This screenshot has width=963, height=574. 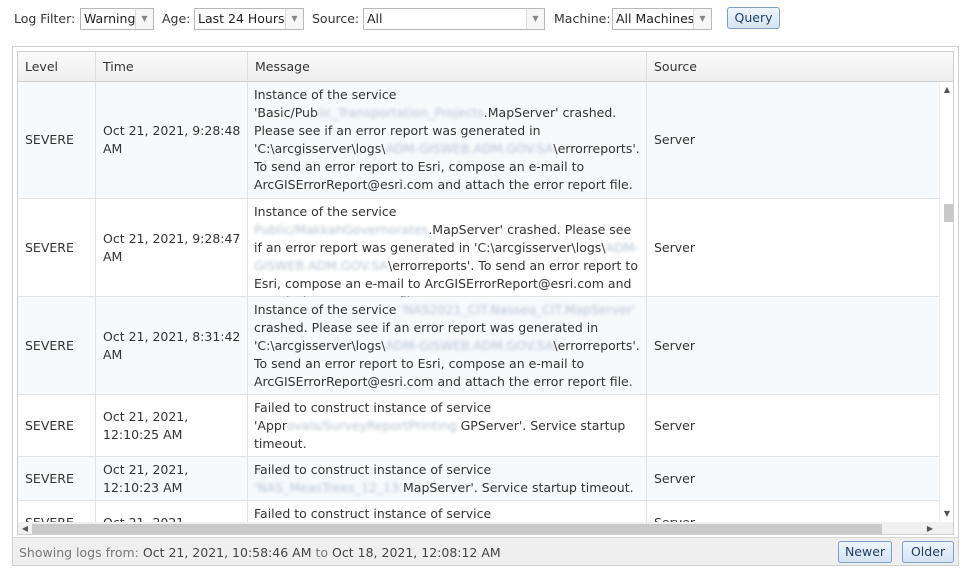 What do you see at coordinates (172, 345) in the screenshot?
I see `time-cell: Oct 21, 2021, 8:31:42 AM` at bounding box center [172, 345].